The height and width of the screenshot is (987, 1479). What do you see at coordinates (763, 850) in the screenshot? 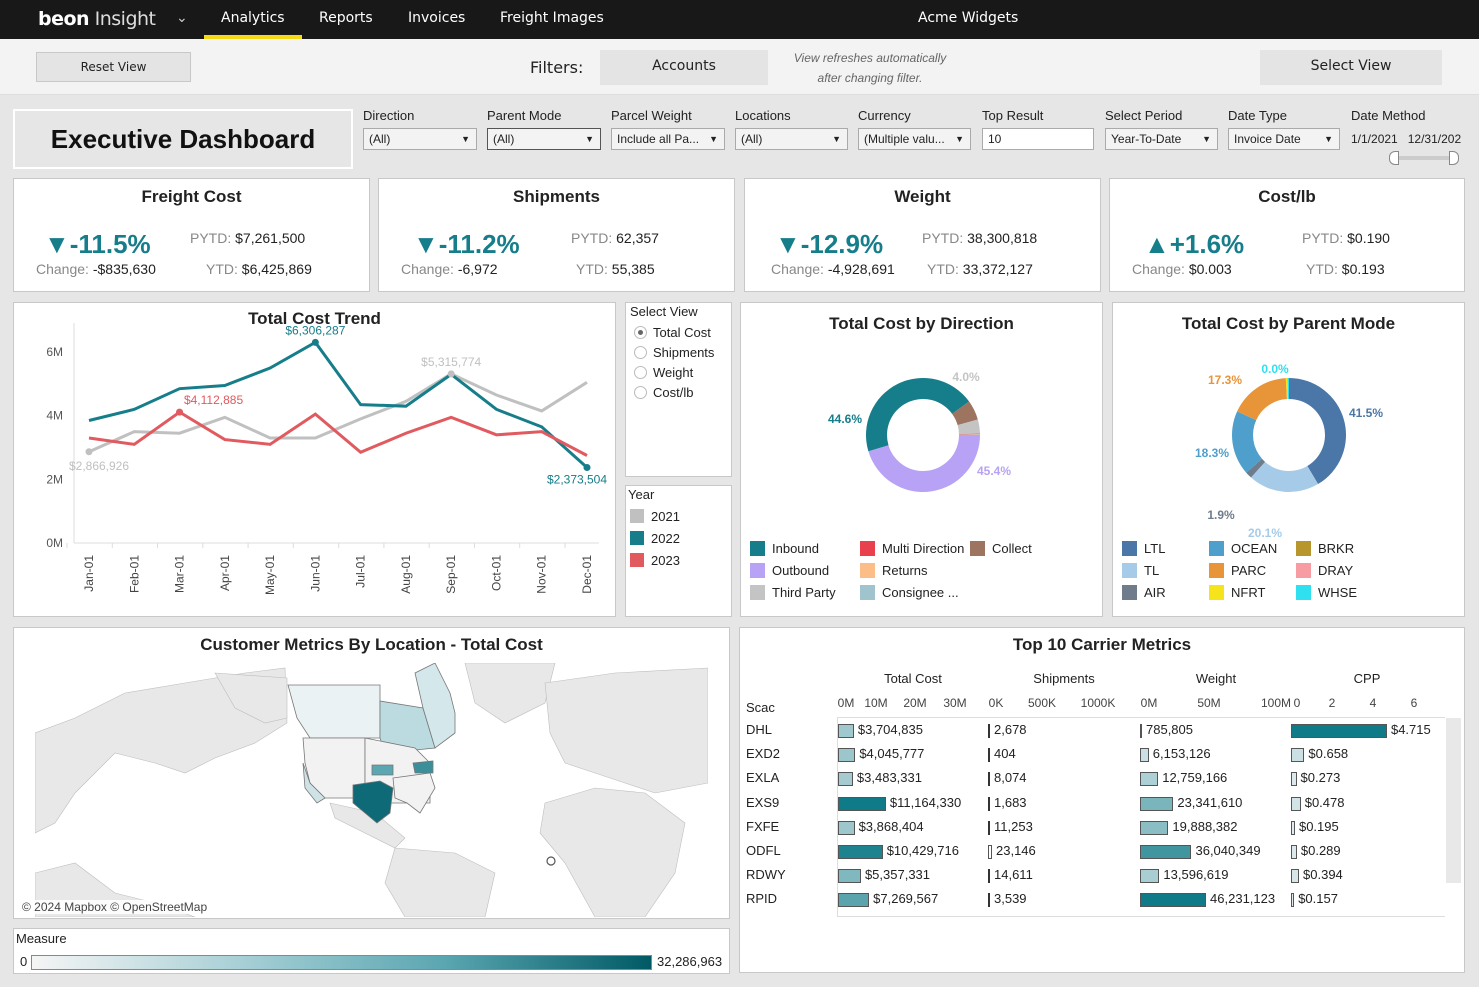
I see `carrier-scac: ODFL` at bounding box center [763, 850].